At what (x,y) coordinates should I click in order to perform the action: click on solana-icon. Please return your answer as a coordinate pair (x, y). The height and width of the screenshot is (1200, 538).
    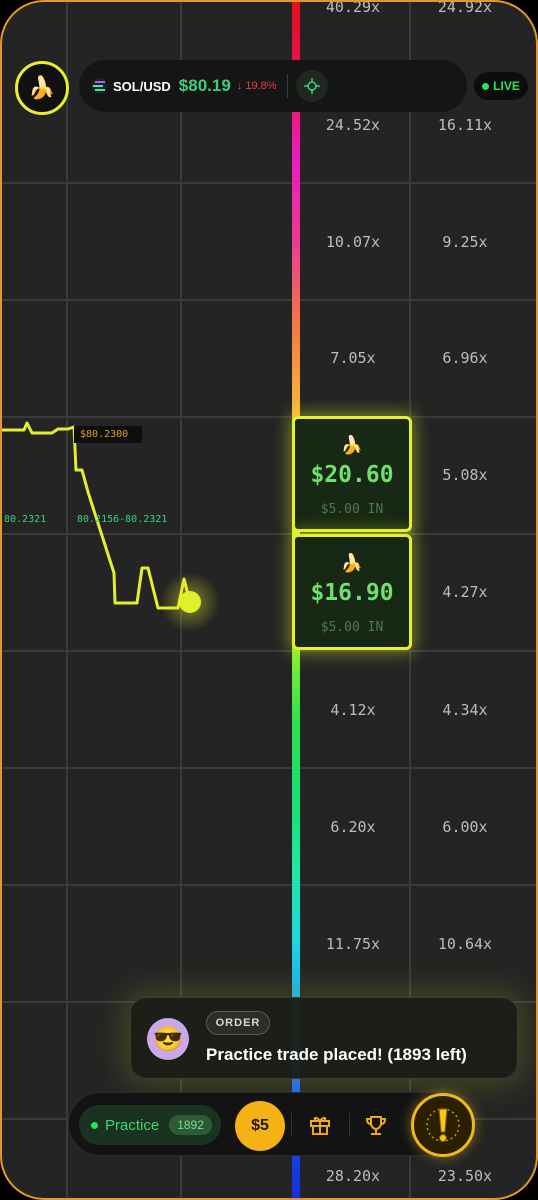
    Looking at the image, I should click on (99, 86).